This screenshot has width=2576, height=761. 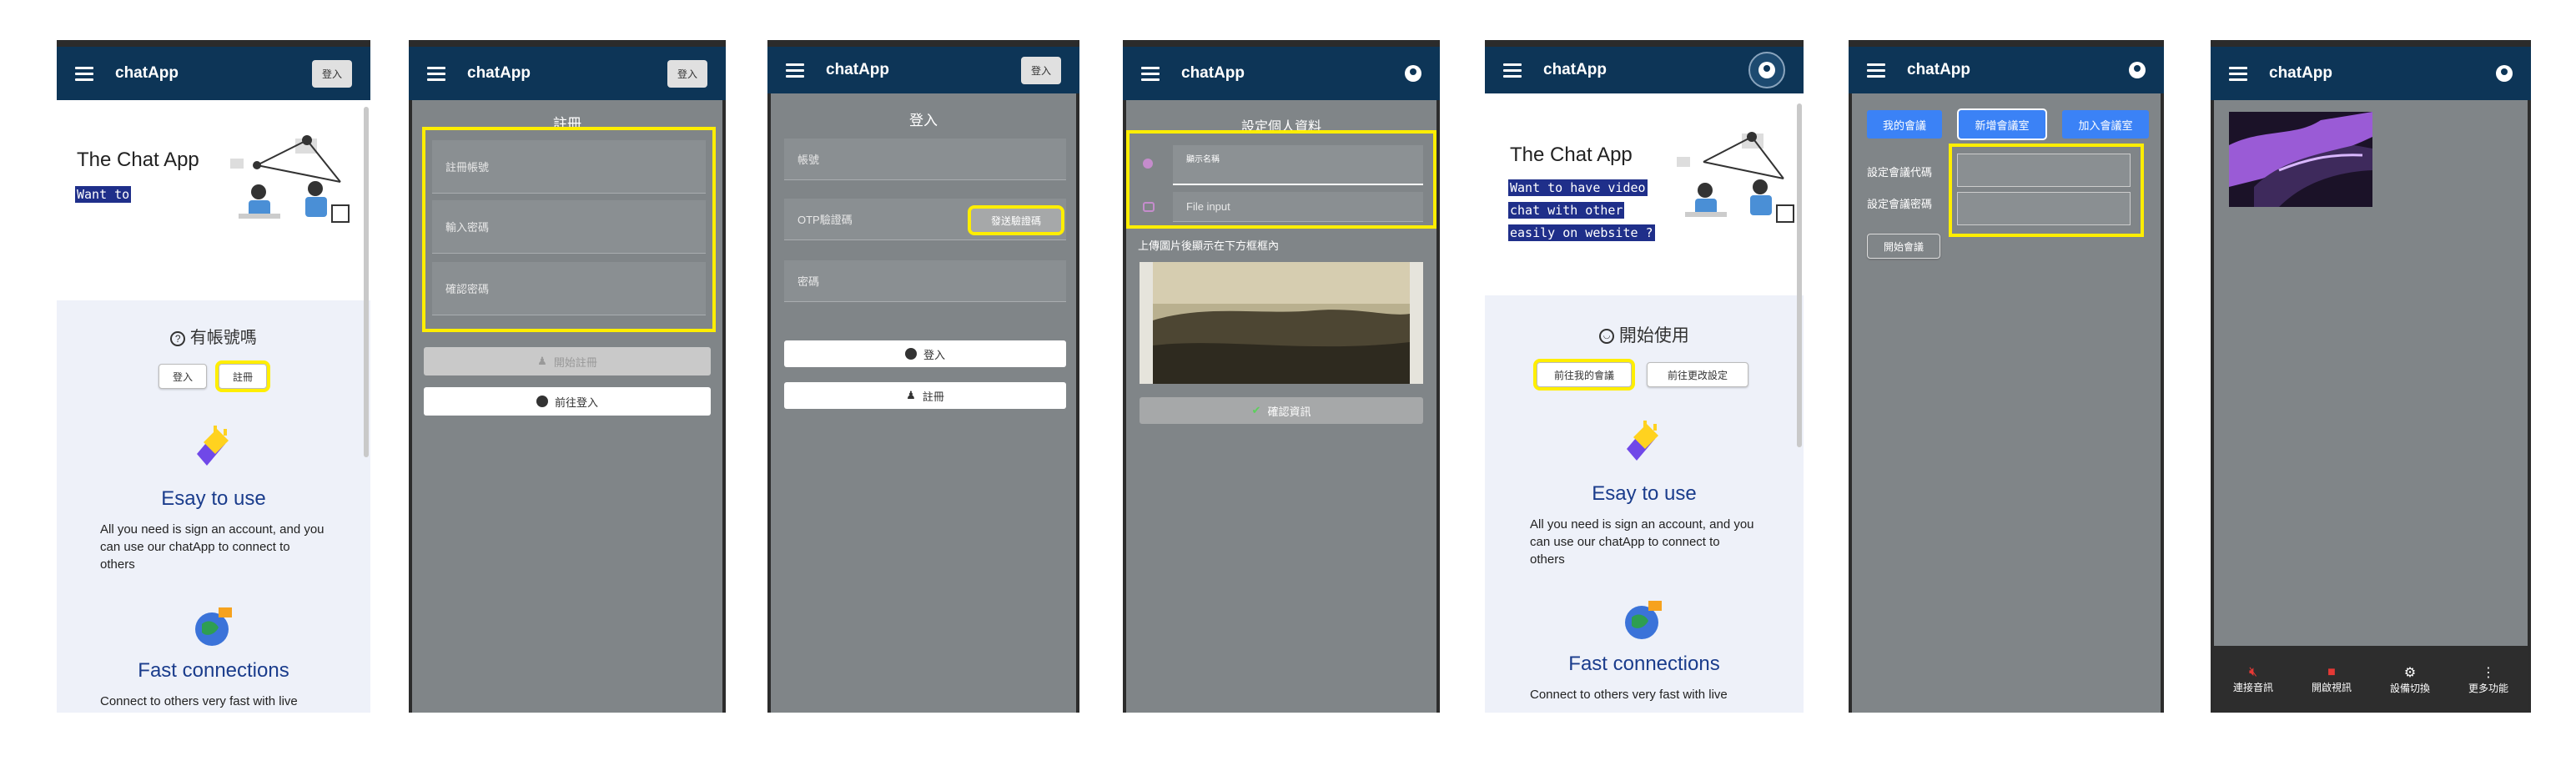 I want to click on goto-login-label: 前往登入, so click(x=576, y=402).